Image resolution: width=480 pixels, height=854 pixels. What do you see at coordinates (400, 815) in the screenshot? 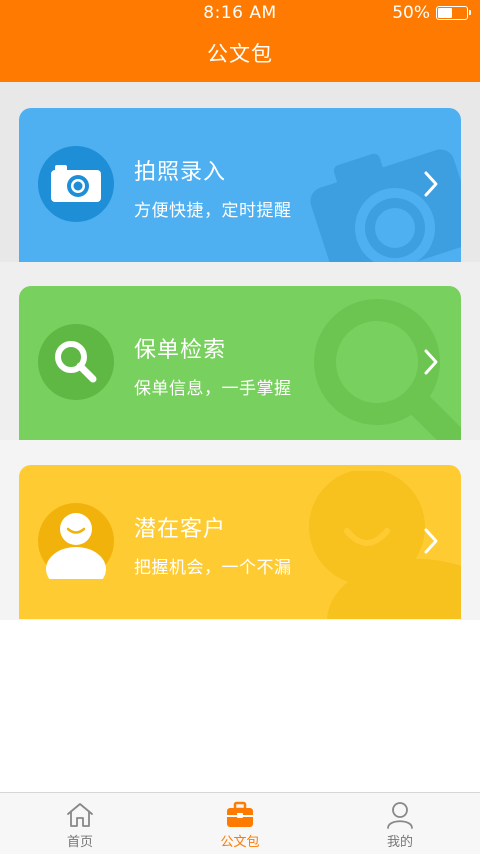
I see `profile-icon` at bounding box center [400, 815].